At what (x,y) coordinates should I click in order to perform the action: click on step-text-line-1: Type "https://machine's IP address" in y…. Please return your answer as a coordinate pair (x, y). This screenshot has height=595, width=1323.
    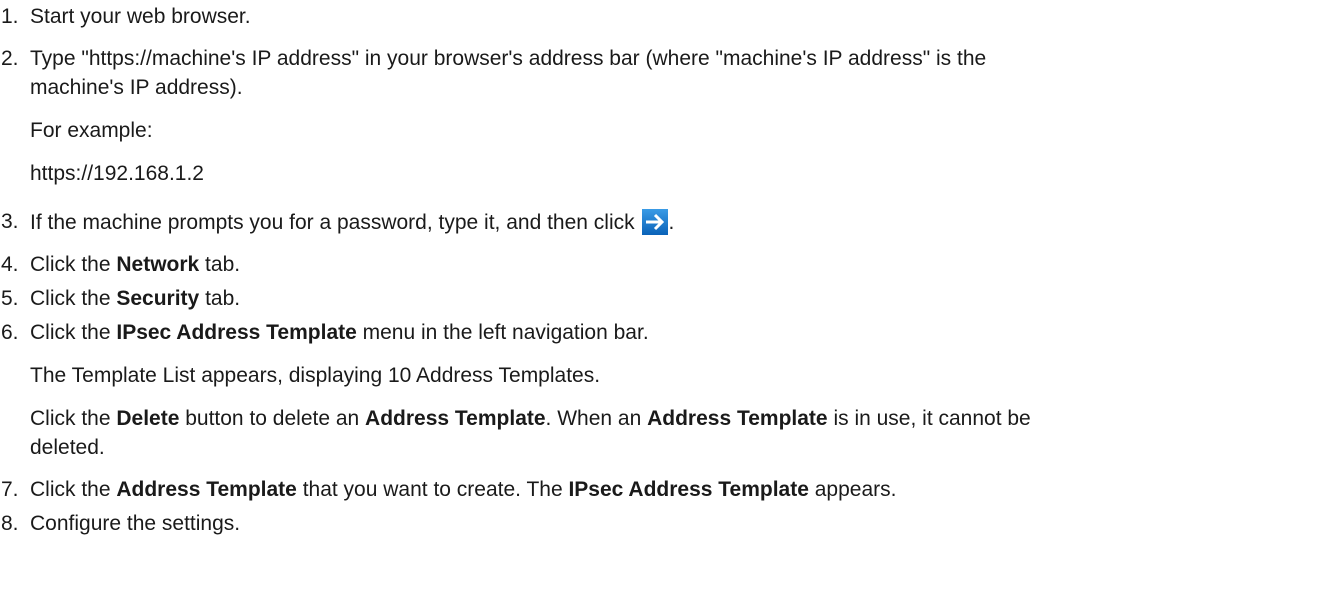
    Looking at the image, I should click on (508, 58).